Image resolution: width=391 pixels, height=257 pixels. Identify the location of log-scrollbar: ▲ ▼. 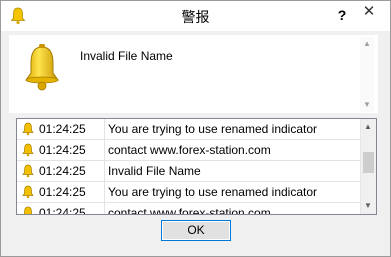
(368, 166).